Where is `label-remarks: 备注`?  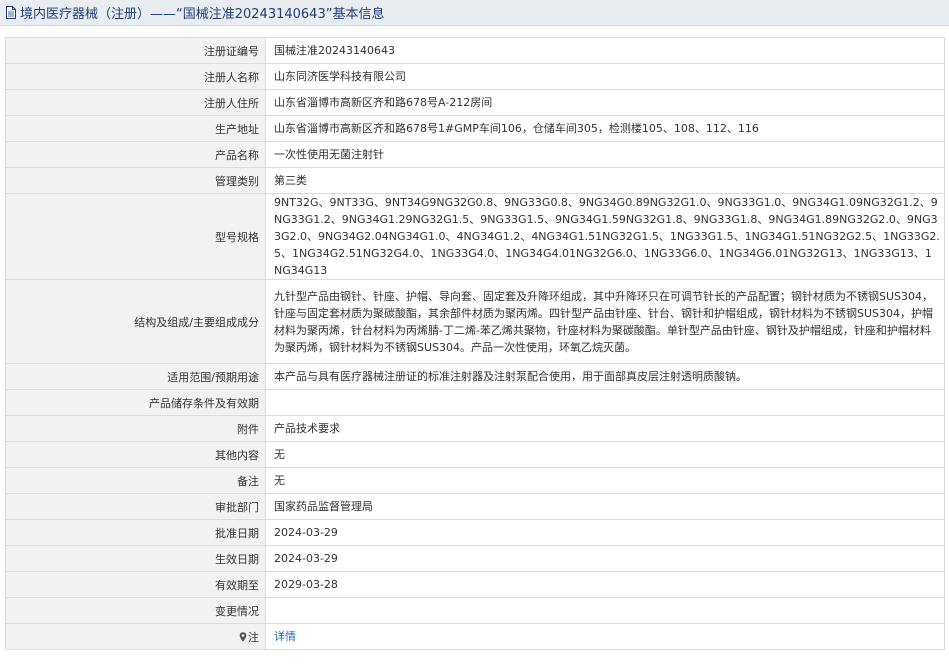
label-remarks: 备注 is located at coordinates (135, 480).